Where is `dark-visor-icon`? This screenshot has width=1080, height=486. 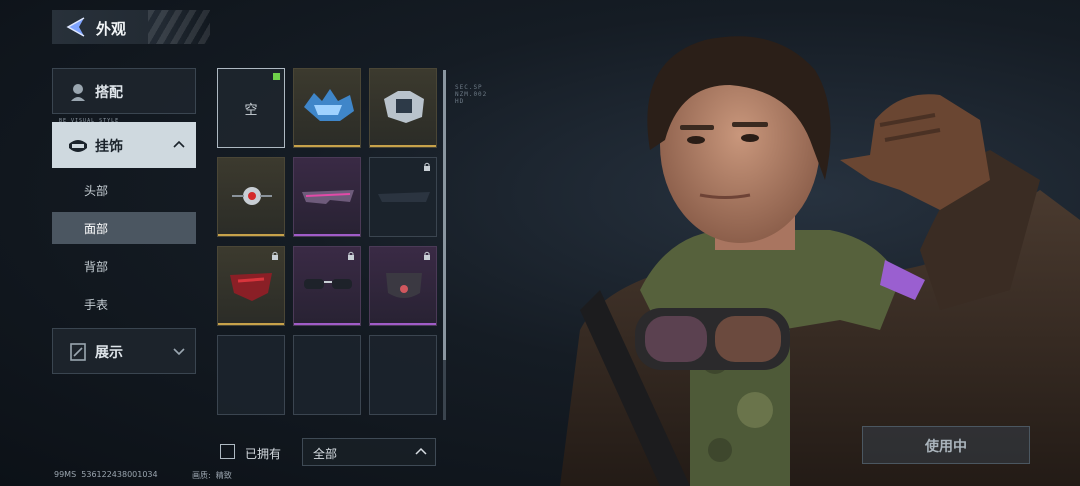
dark-visor-icon is located at coordinates (404, 197).